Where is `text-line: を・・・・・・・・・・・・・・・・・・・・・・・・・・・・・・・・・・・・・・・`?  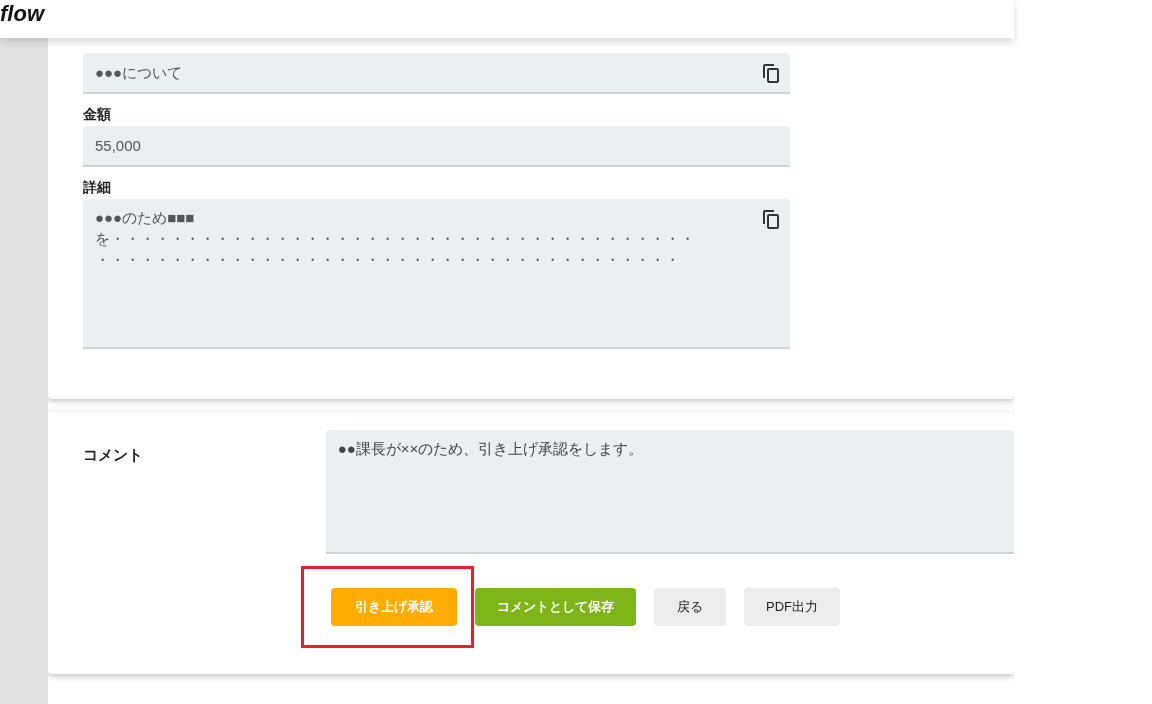 text-line: を・・・・・・・・・・・・・・・・・・・・・・・・・・・・・・・・・・・・・・・ is located at coordinates (395, 239).